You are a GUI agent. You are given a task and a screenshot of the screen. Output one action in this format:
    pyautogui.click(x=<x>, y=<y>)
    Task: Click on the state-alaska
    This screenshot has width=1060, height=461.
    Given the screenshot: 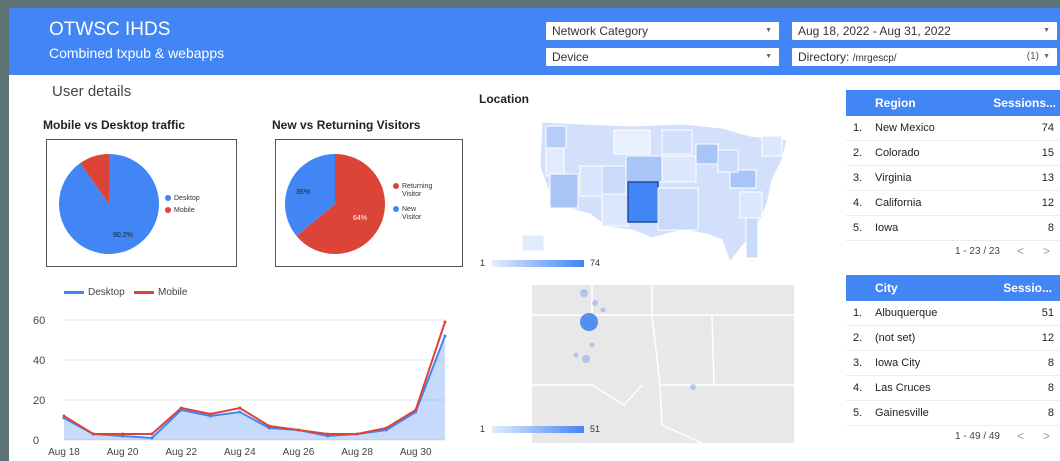 What is the action you would take?
    pyautogui.click(x=533, y=243)
    